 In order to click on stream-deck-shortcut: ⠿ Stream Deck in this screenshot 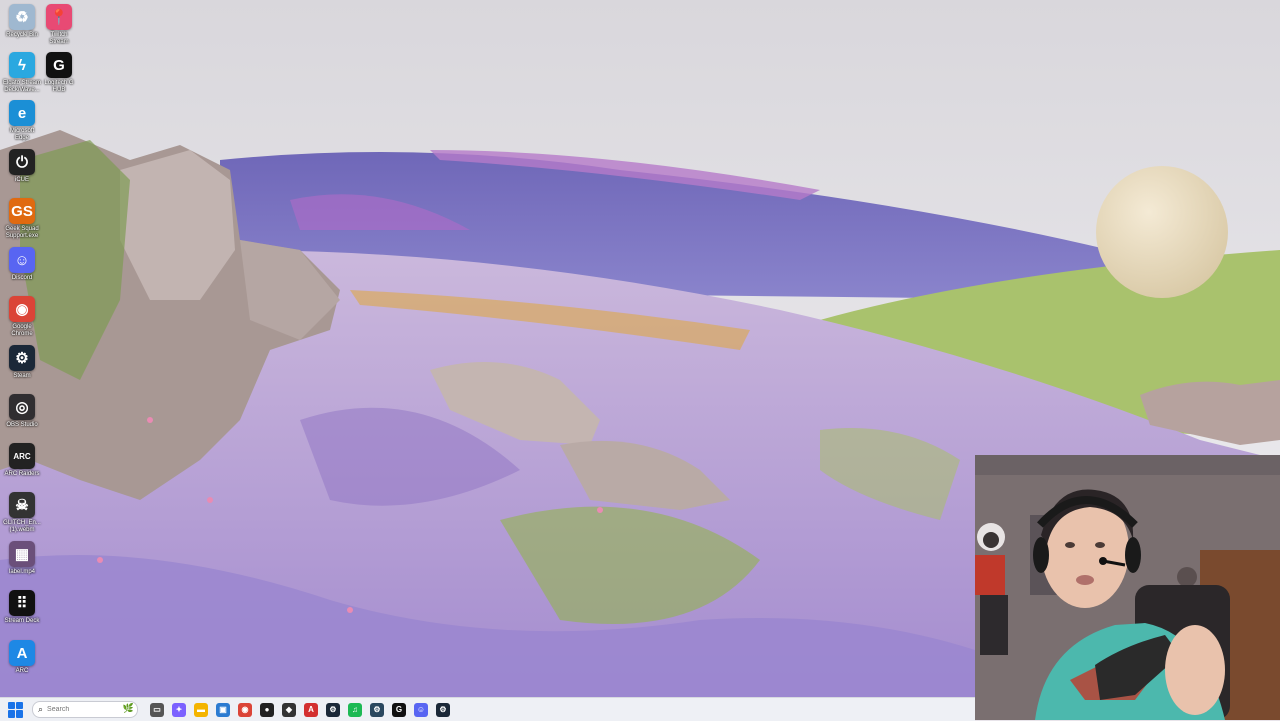, I will do `click(22, 607)`.